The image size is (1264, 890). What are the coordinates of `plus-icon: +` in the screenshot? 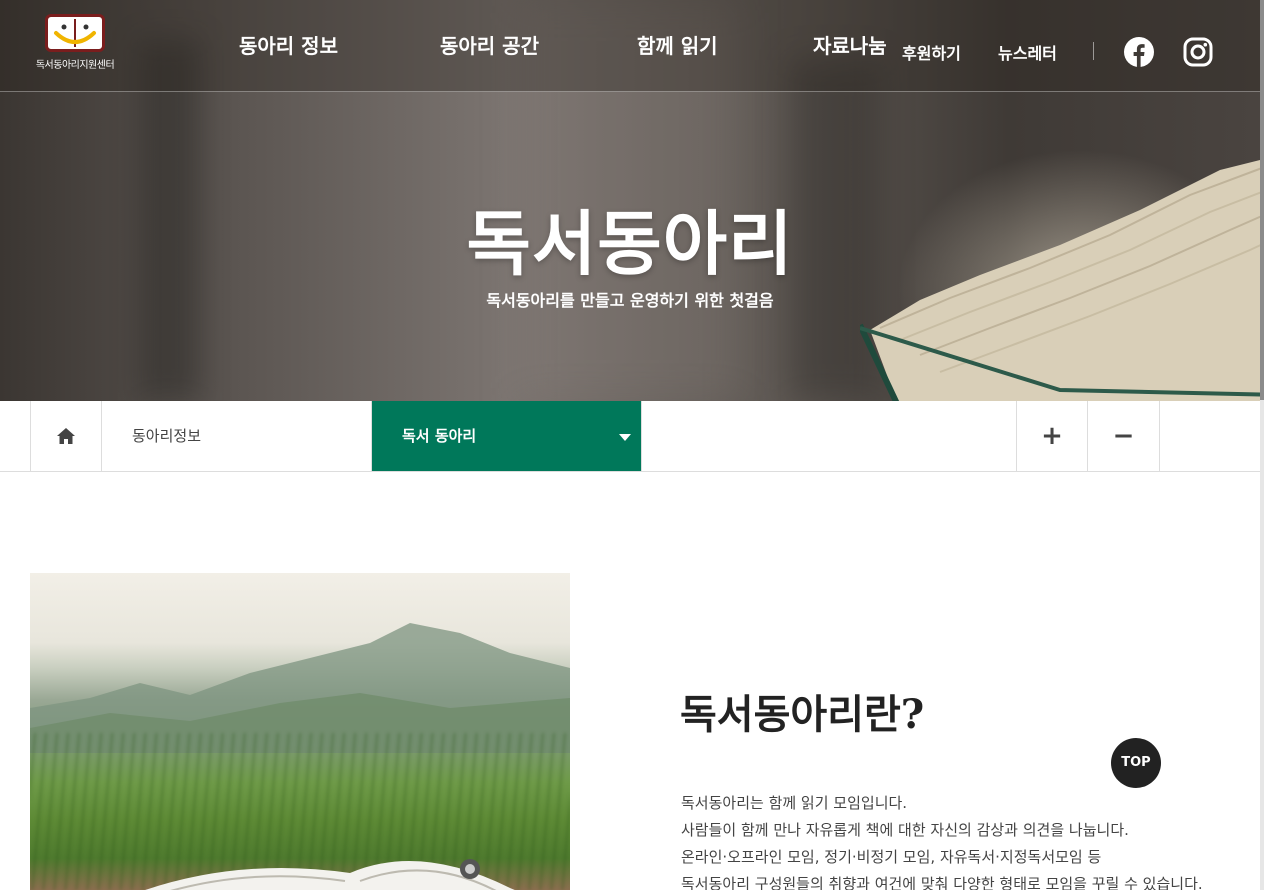 It's located at (1052, 436).